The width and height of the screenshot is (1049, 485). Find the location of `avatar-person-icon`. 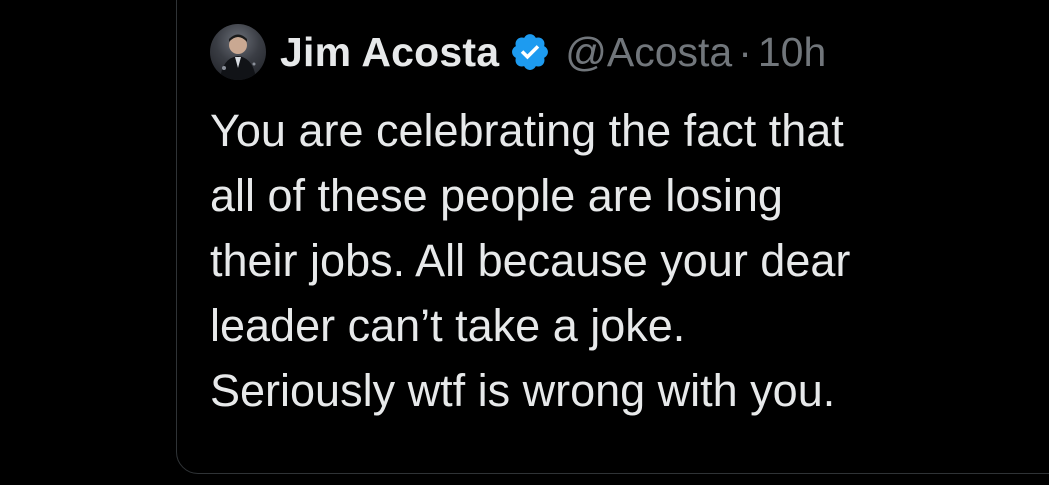

avatar-person-icon is located at coordinates (238, 57).